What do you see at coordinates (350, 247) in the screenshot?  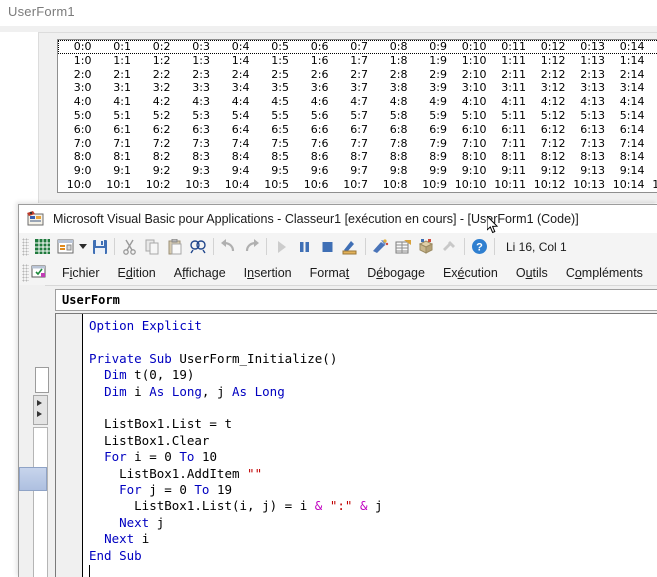 I see `design-mode-icon` at bounding box center [350, 247].